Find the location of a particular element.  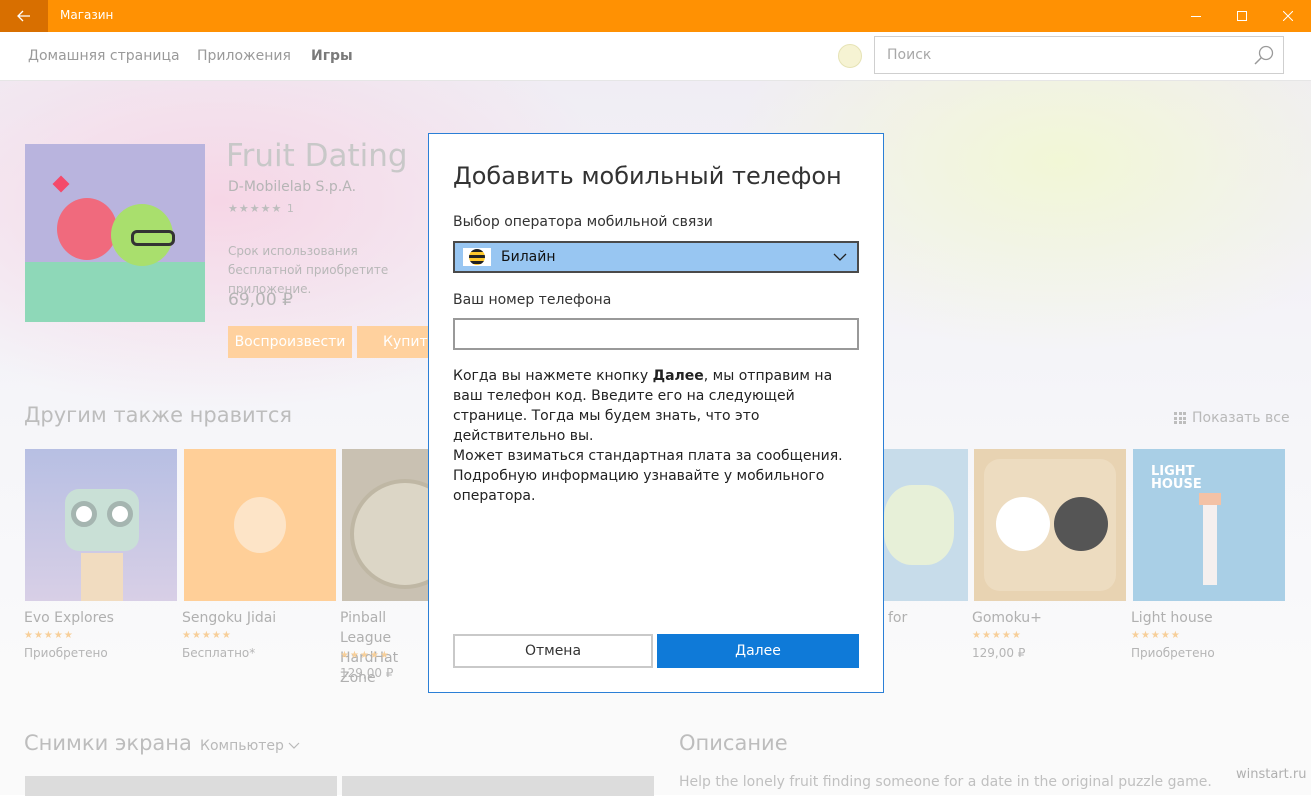

close-button is located at coordinates (1288, 16).